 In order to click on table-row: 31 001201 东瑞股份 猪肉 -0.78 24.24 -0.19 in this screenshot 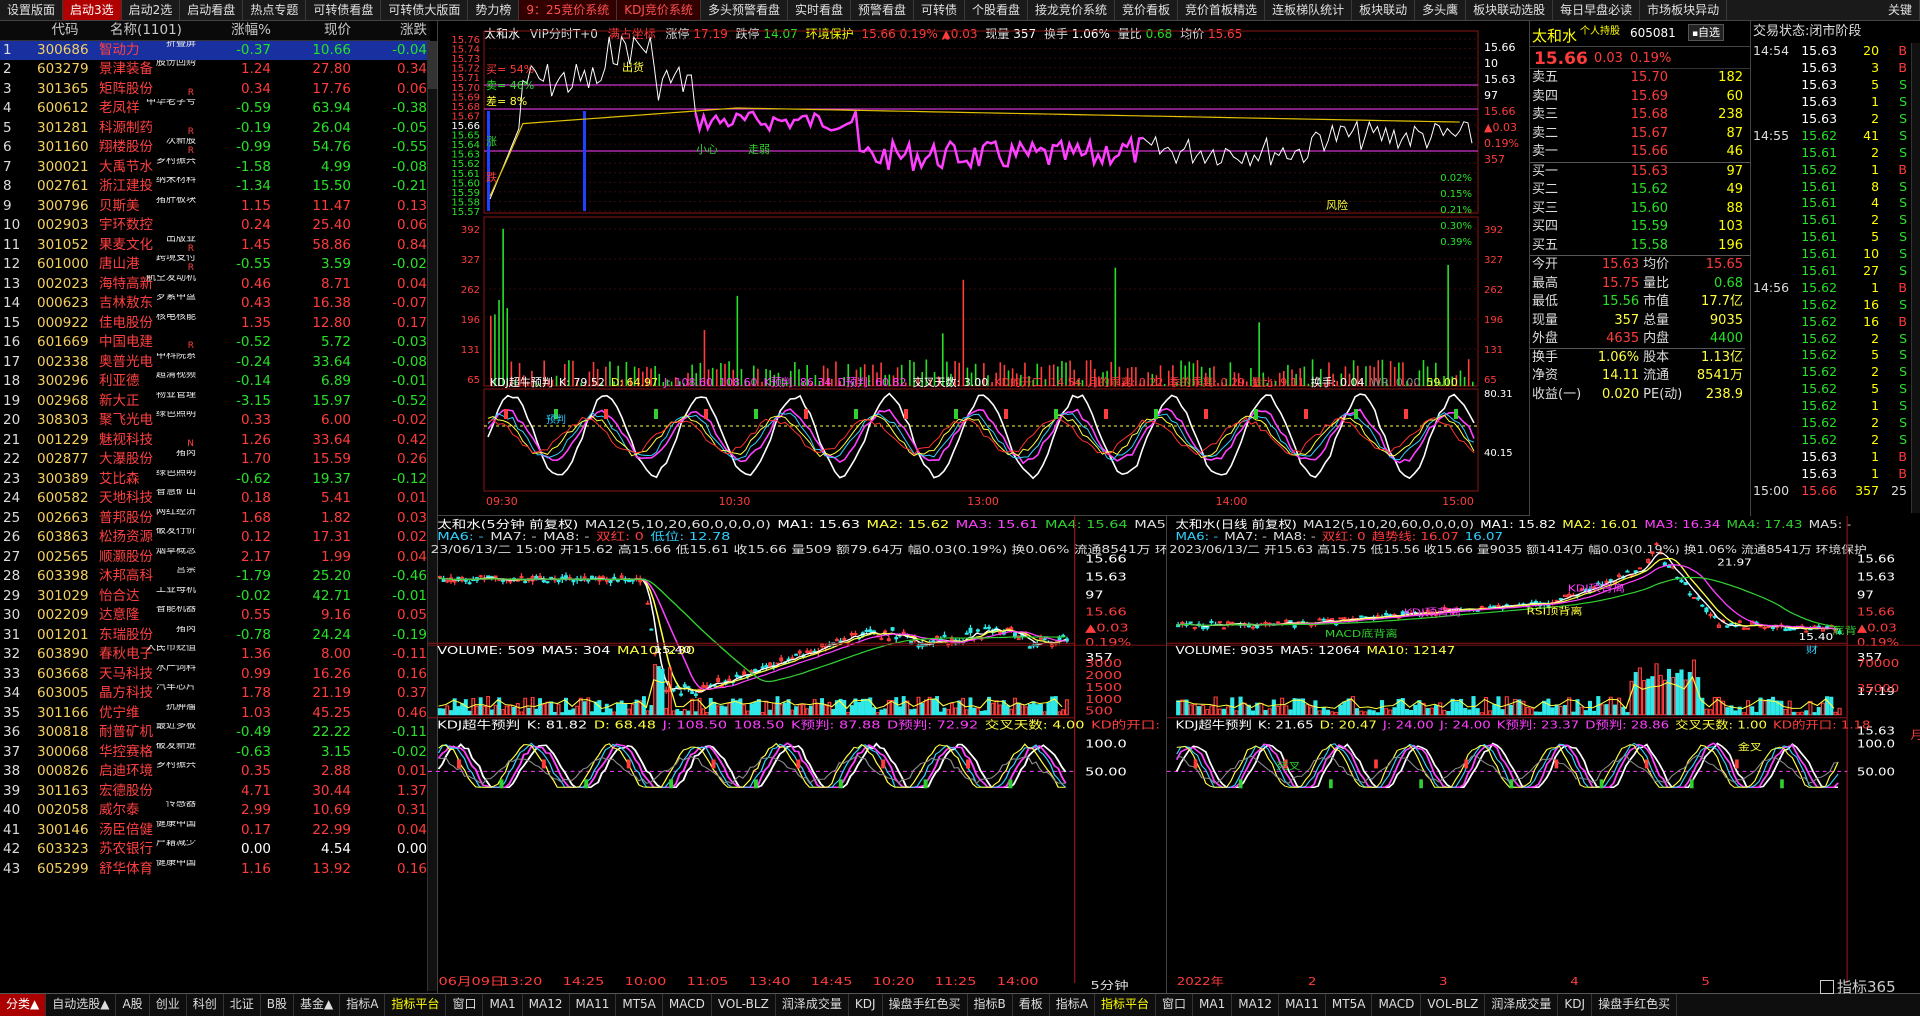, I will do `click(215, 636)`.